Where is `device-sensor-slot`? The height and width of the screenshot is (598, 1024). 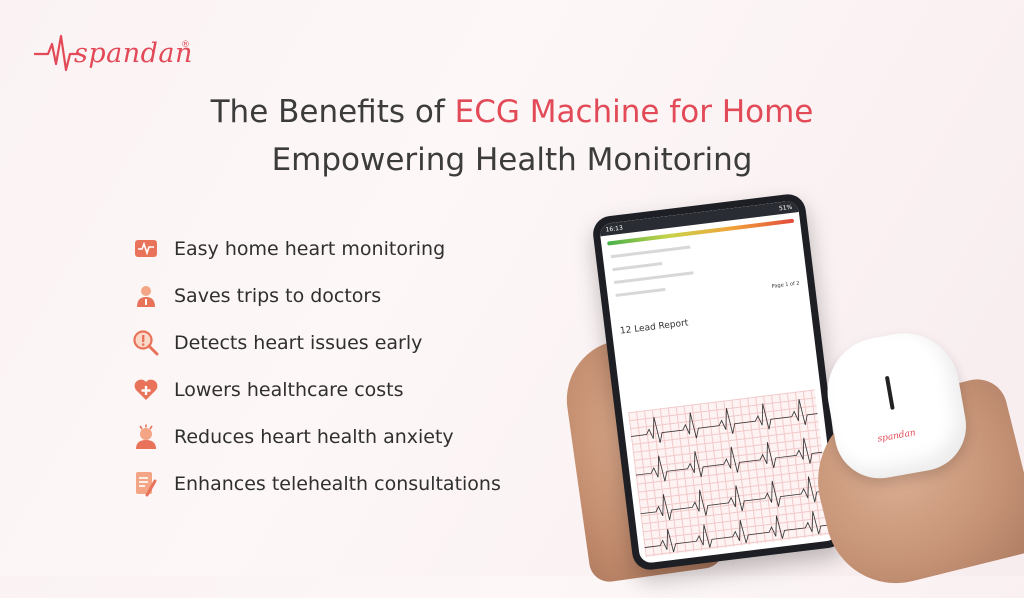 device-sensor-slot is located at coordinates (889, 392).